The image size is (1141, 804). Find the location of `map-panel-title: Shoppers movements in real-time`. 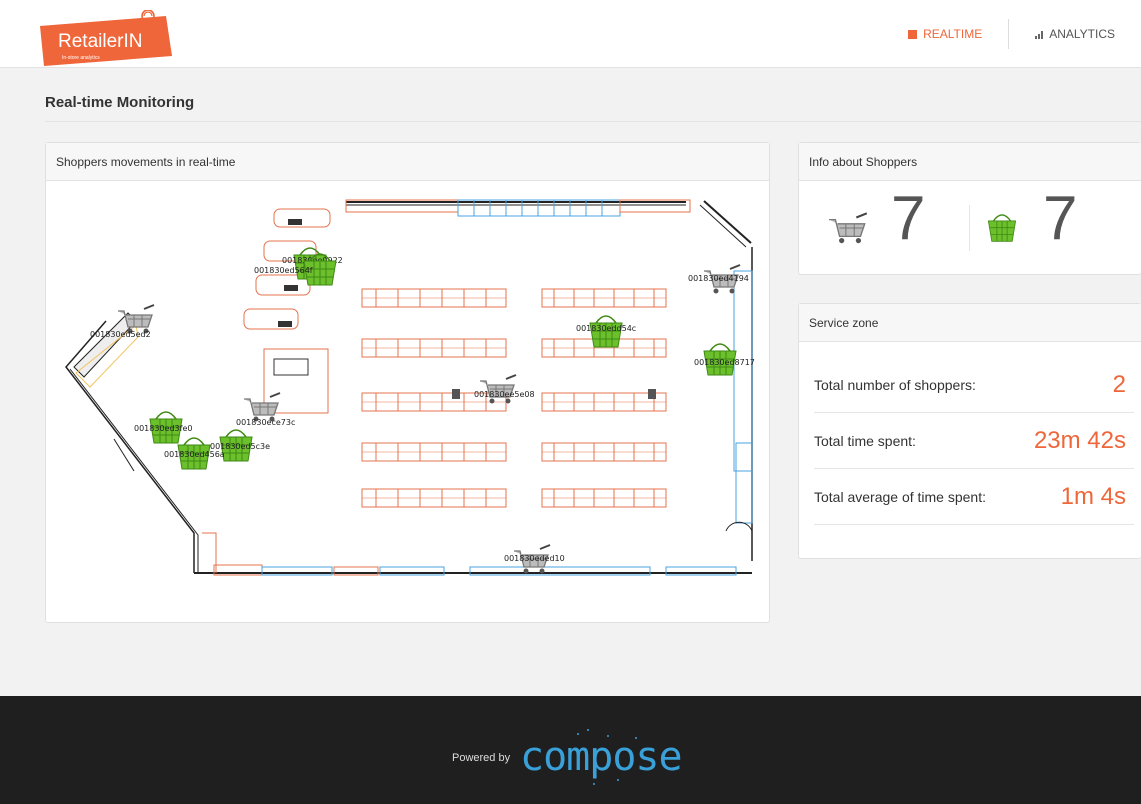

map-panel-title: Shoppers movements in real-time is located at coordinates (407, 162).